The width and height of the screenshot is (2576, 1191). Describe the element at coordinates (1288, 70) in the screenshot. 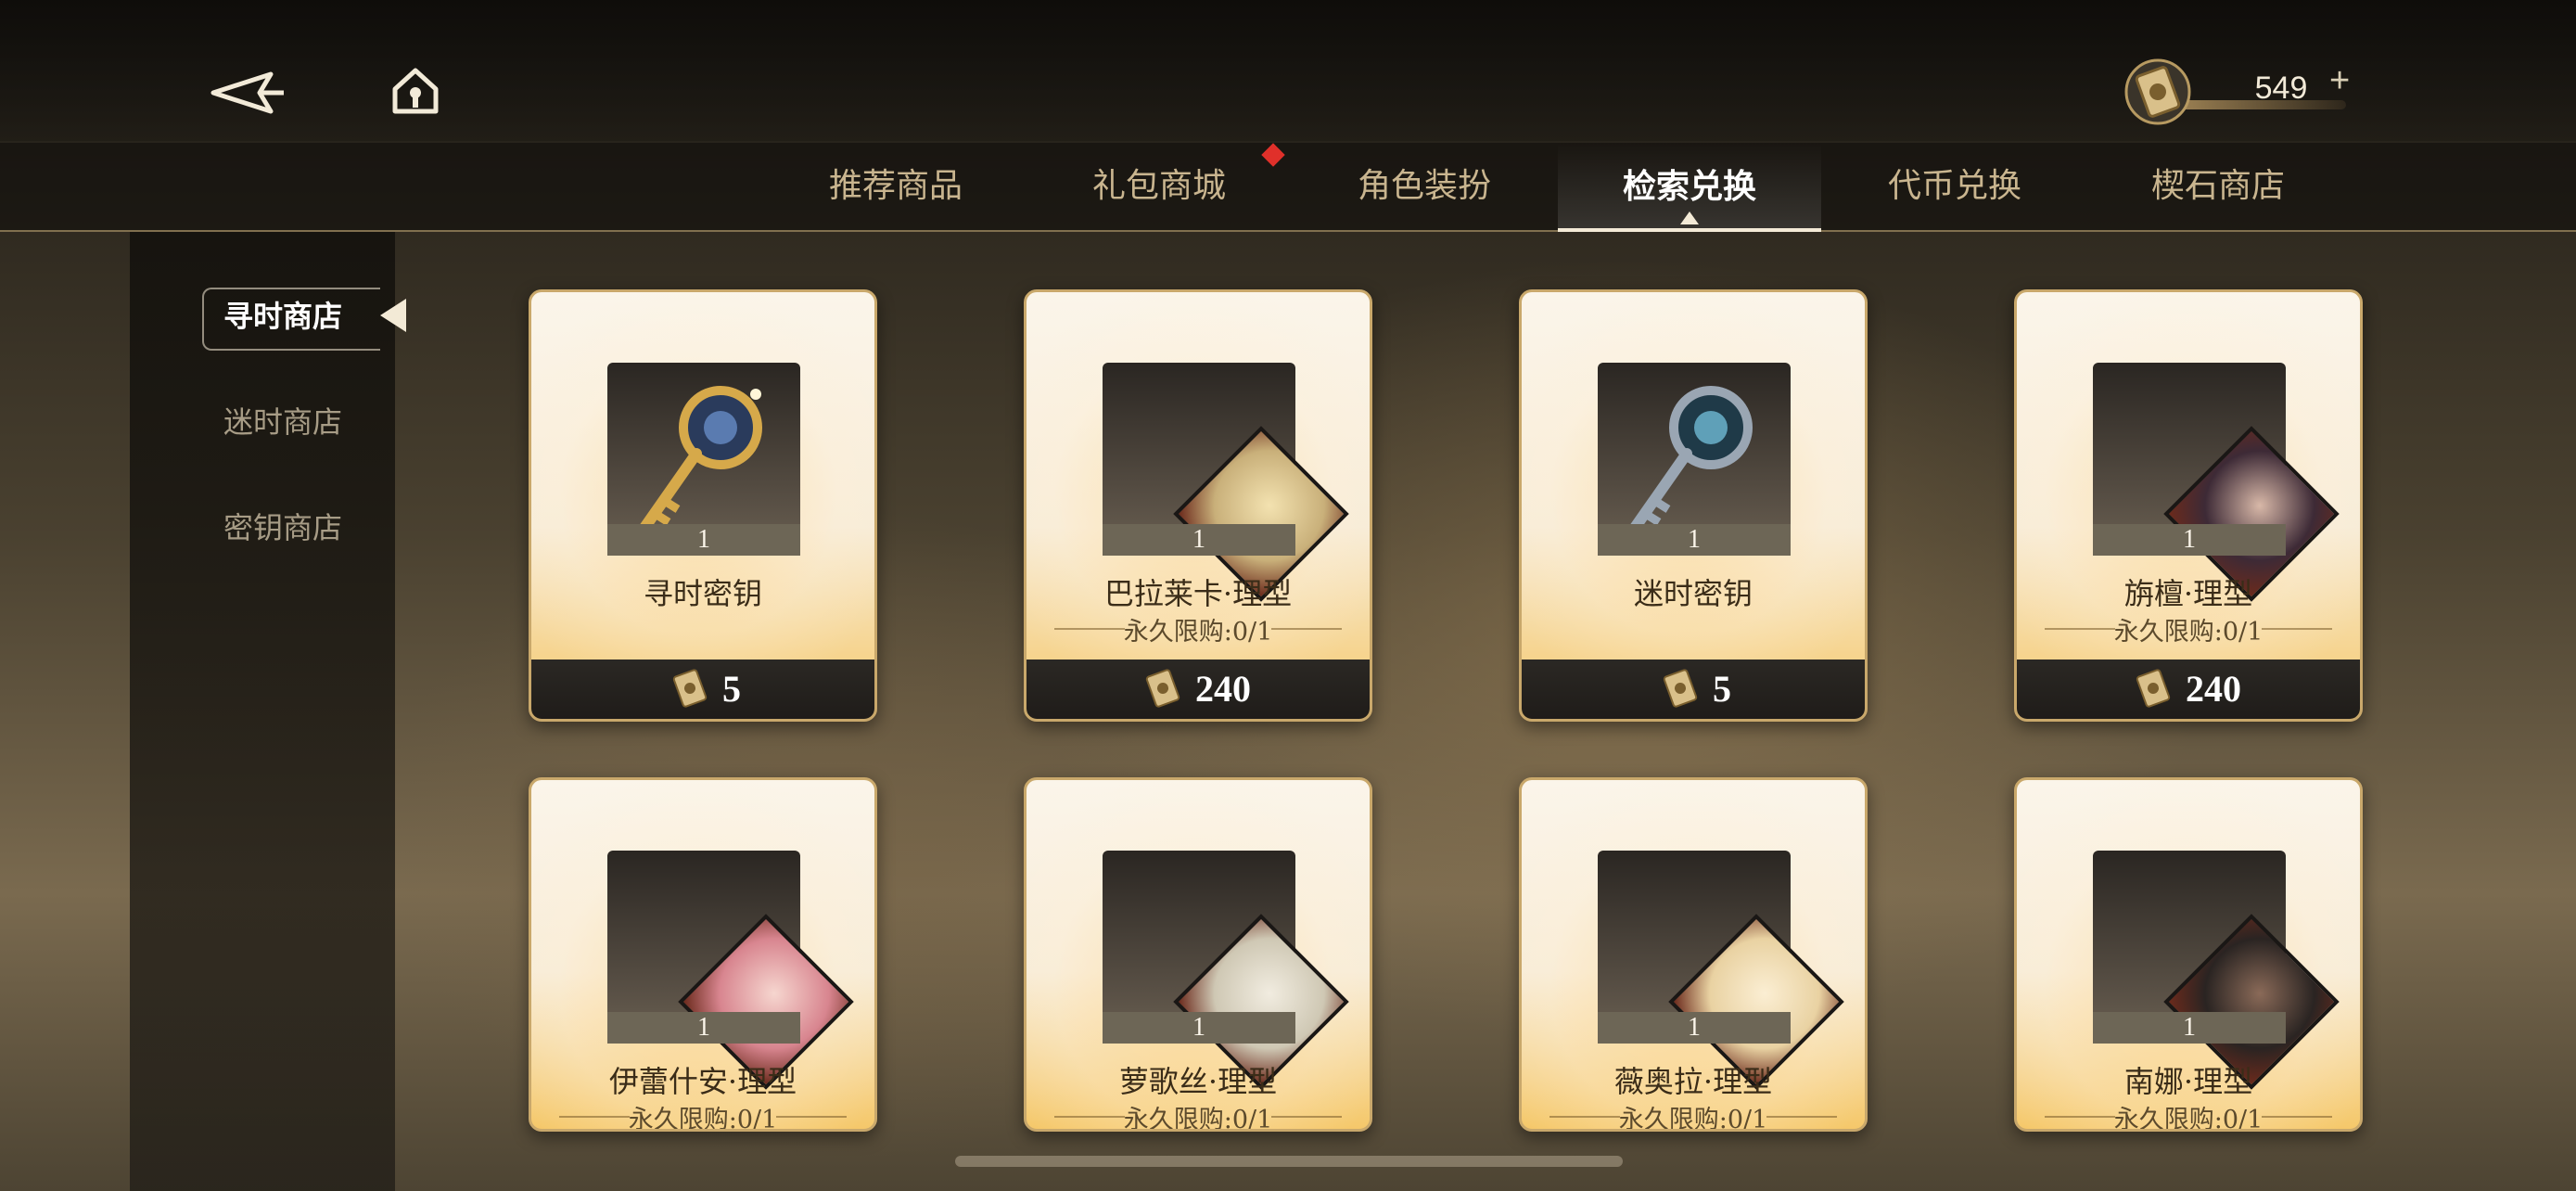

I see `top-bar: 549 +` at that location.